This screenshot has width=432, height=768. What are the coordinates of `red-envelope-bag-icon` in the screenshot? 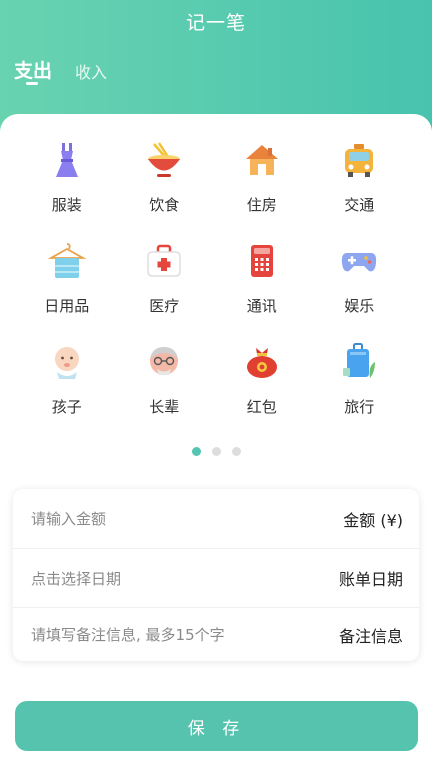 It's located at (262, 362).